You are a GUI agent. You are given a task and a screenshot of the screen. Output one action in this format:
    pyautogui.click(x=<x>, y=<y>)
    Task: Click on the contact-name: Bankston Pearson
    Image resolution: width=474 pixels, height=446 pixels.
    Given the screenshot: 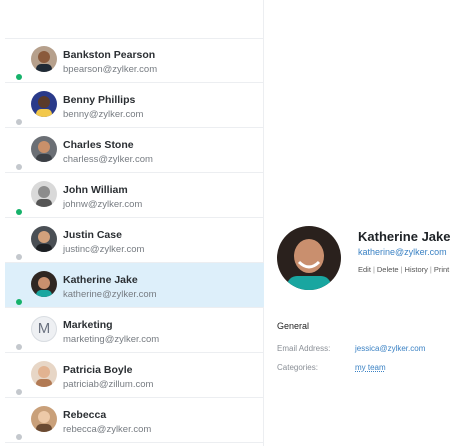 What is the action you would take?
    pyautogui.click(x=109, y=55)
    